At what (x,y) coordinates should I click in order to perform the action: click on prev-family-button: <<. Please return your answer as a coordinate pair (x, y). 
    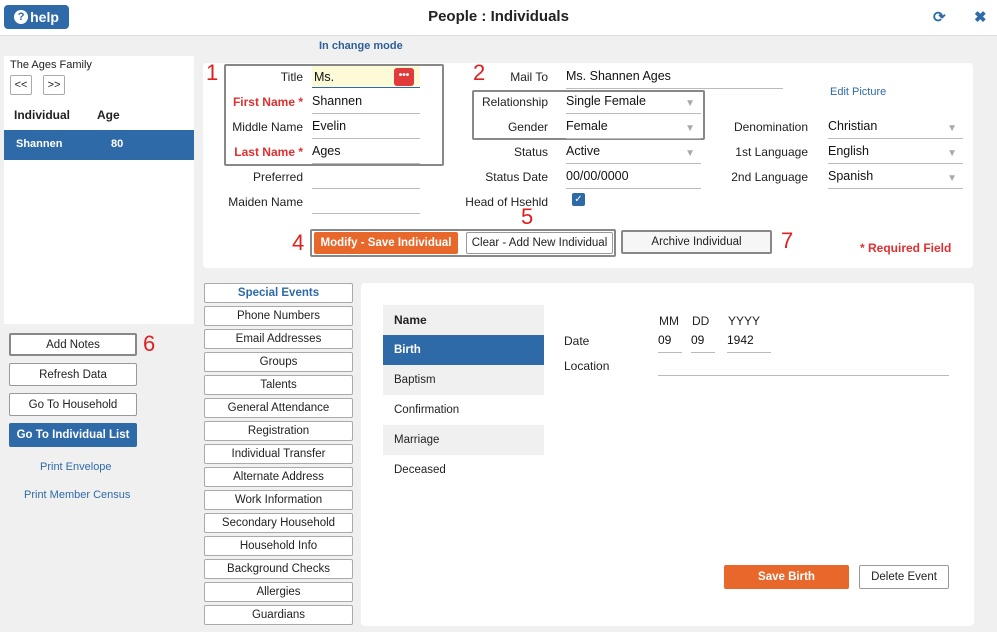
    Looking at the image, I should click on (21, 85).